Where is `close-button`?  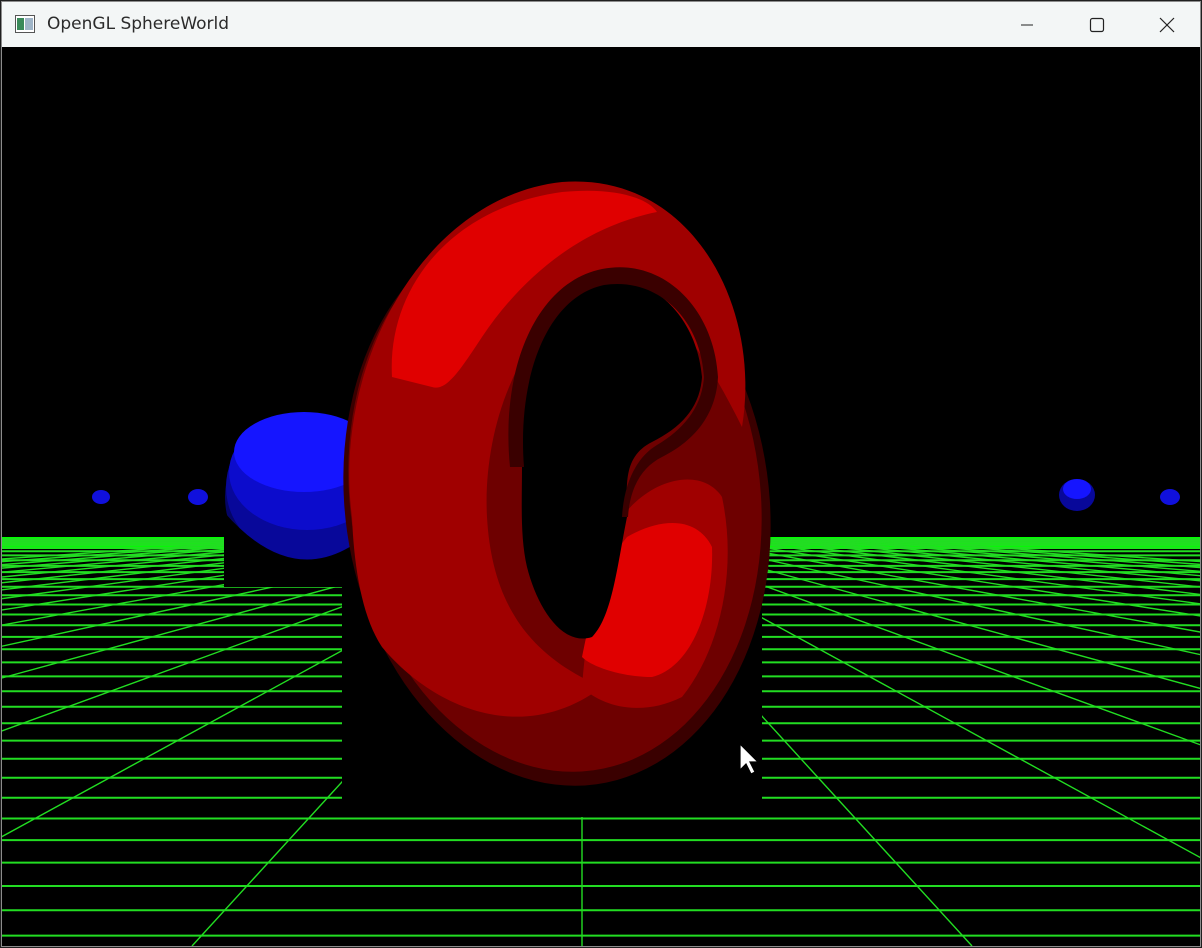 close-button is located at coordinates (1166, 24).